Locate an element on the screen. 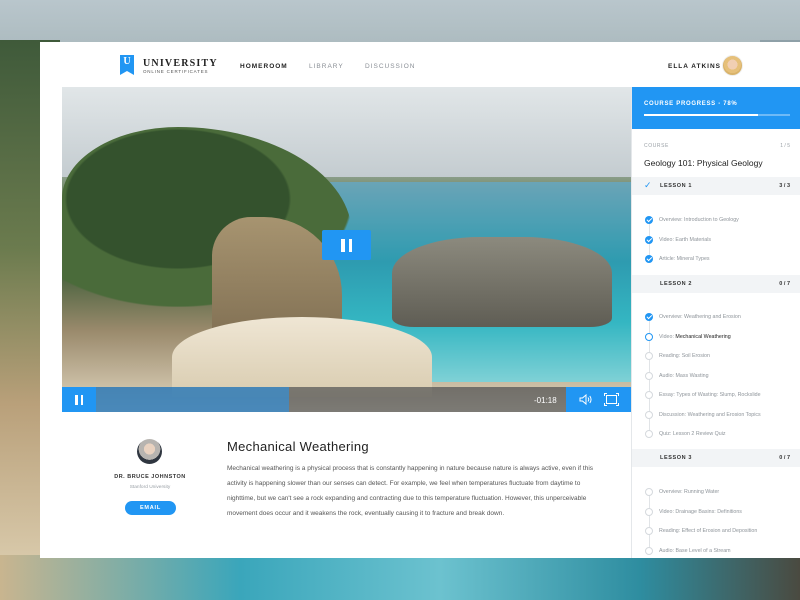 The image size is (800, 600). lesson-item: Overview: Running Water is located at coordinates (716, 492).